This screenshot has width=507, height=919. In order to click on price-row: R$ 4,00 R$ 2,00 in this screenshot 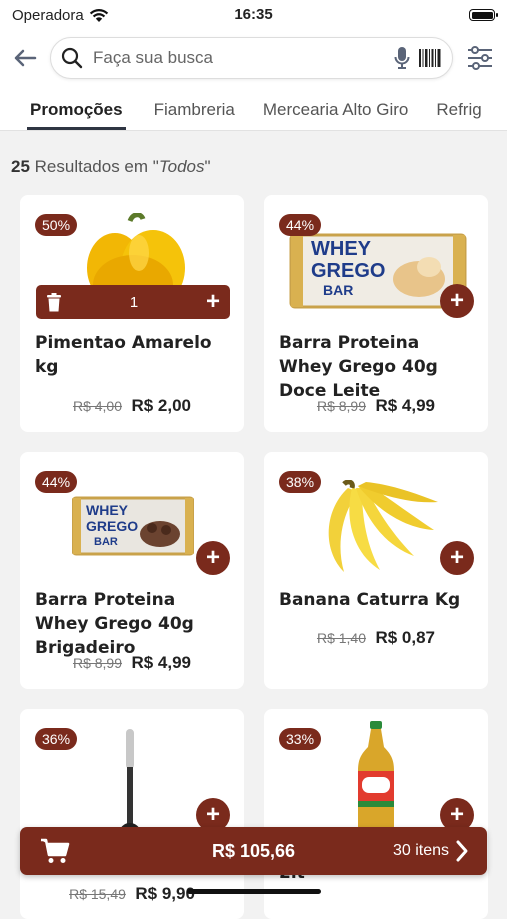, I will do `click(132, 406)`.